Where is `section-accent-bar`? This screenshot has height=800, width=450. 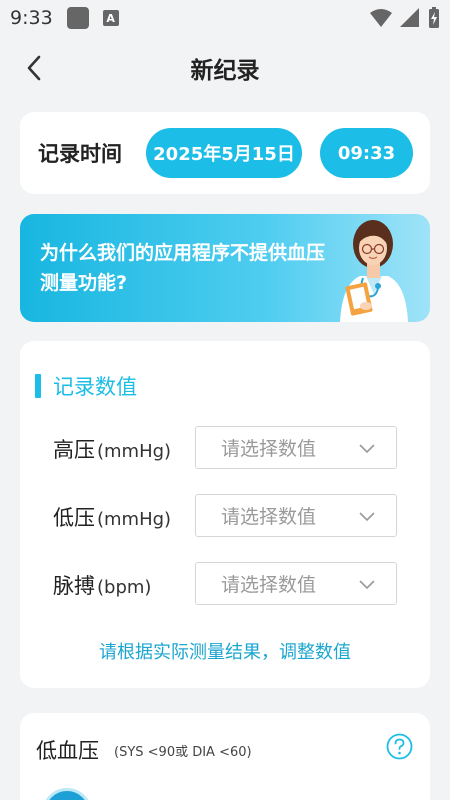 section-accent-bar is located at coordinates (38, 386).